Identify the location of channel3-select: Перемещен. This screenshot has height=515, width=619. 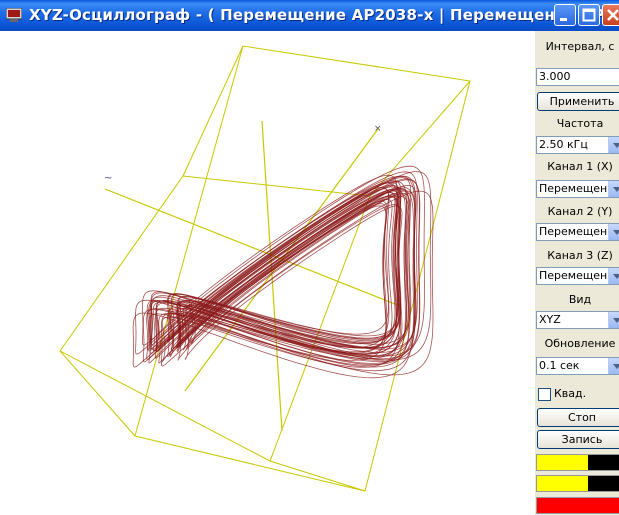
(577, 276).